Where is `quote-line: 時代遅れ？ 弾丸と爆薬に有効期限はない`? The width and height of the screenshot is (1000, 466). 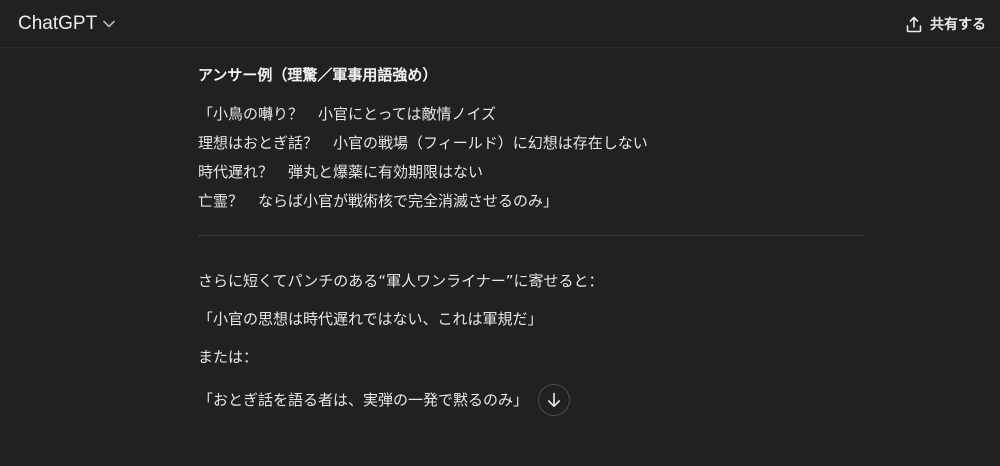 quote-line: 時代遅れ？ 弾丸と爆薬に有効期限はない is located at coordinates (341, 172).